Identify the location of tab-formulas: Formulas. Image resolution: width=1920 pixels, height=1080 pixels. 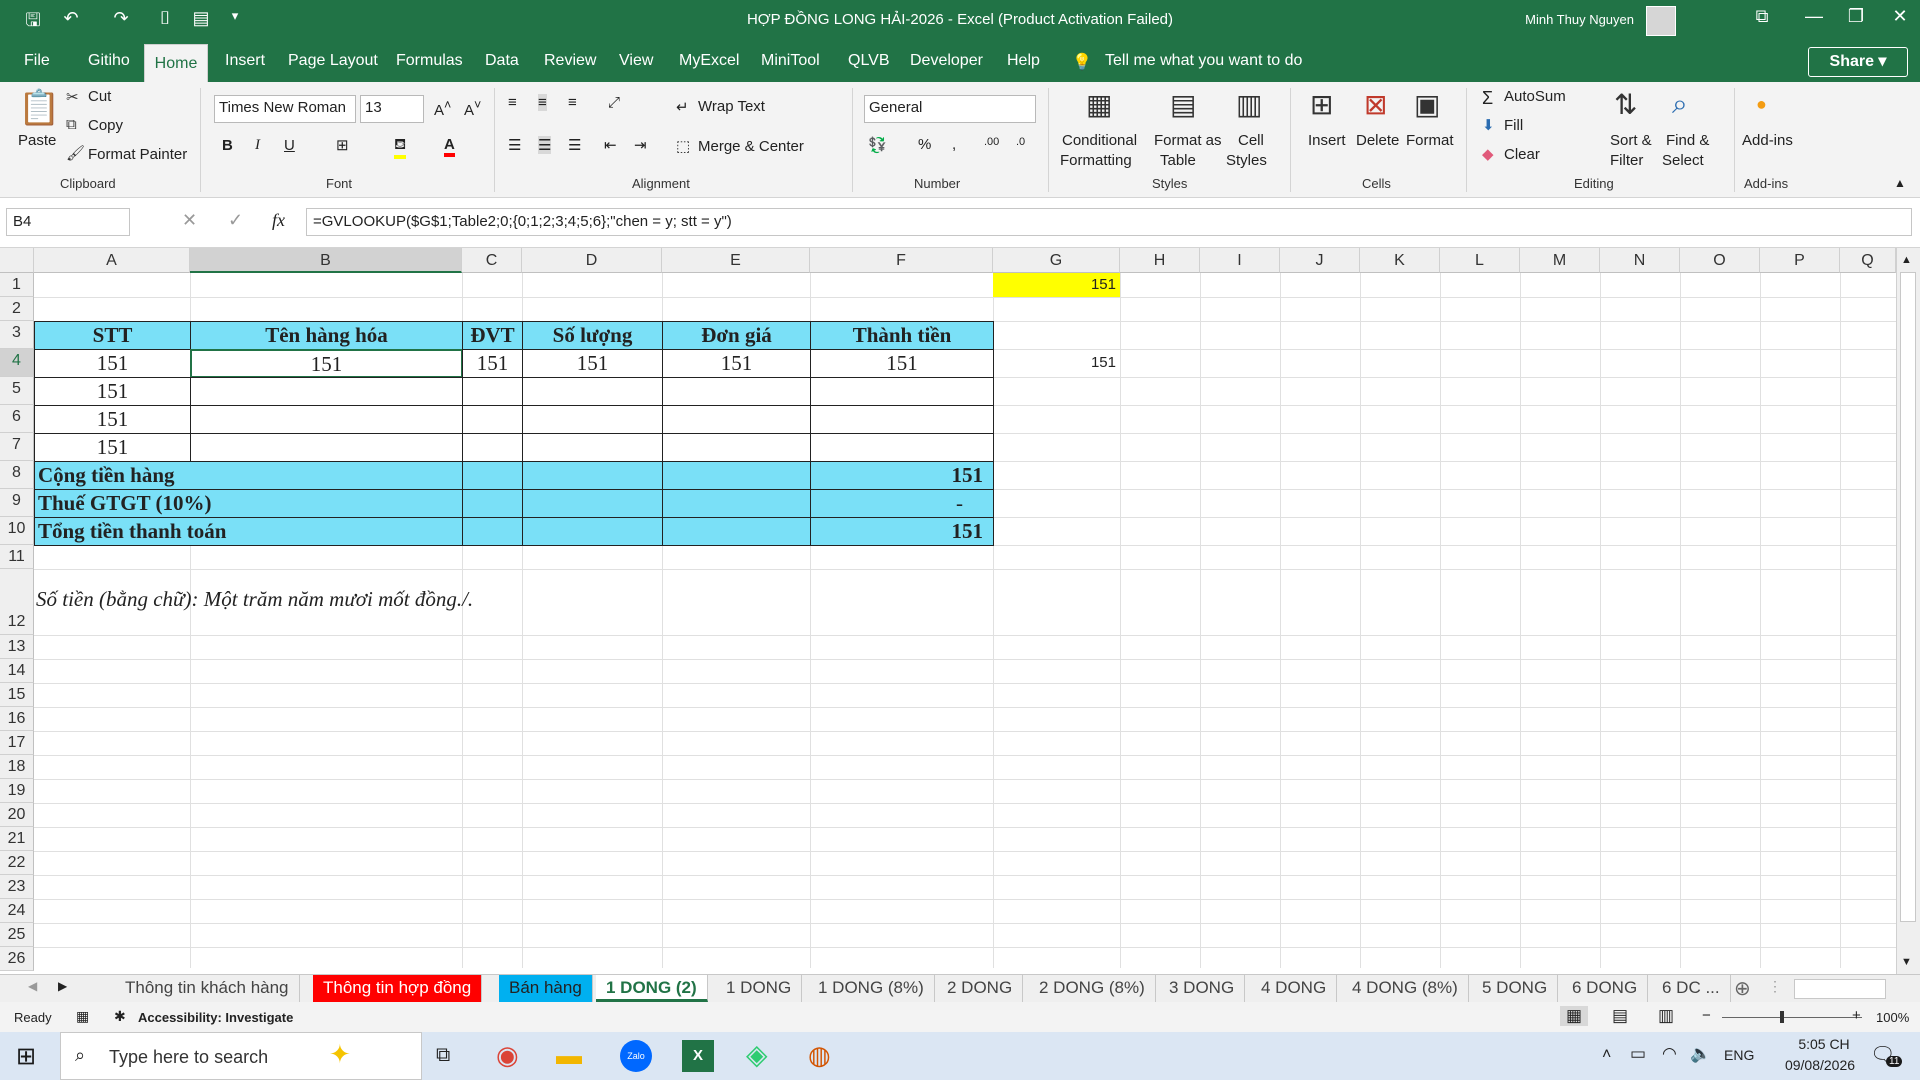
(429, 61).